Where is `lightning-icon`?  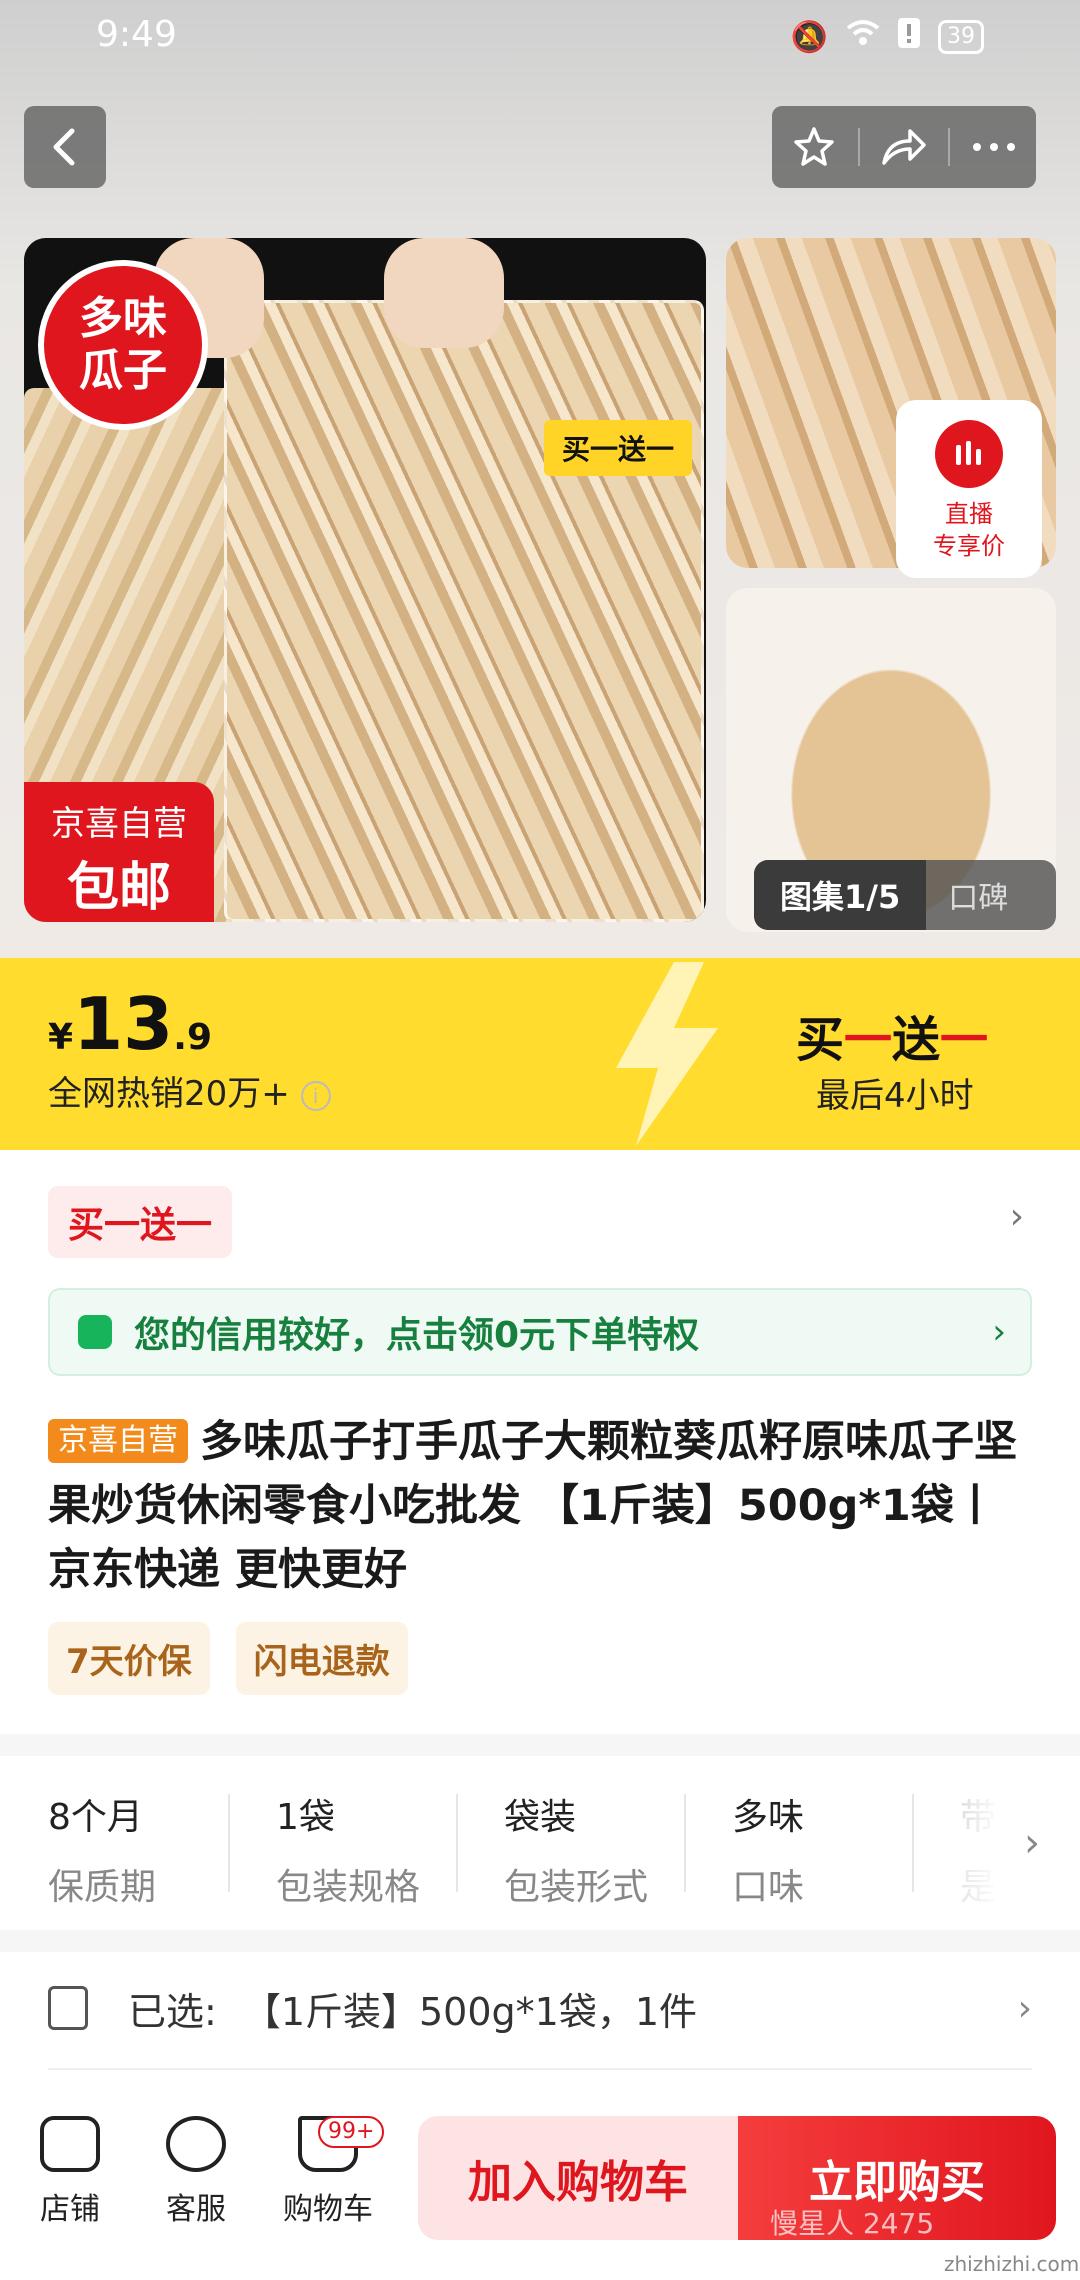
lightning-icon is located at coordinates (667, 1054).